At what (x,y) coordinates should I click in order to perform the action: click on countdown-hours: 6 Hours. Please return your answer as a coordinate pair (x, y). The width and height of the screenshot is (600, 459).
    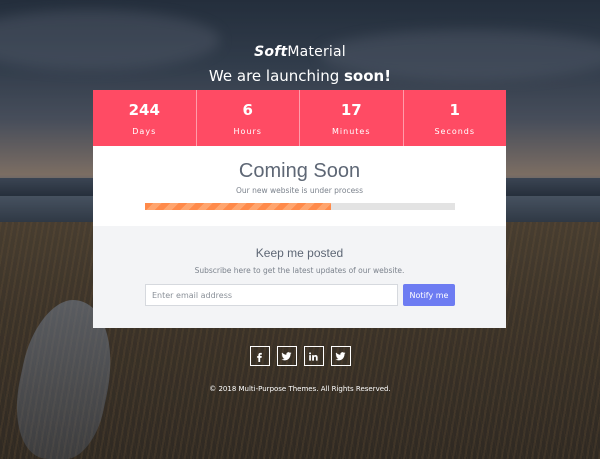
    Looking at the image, I should click on (248, 118).